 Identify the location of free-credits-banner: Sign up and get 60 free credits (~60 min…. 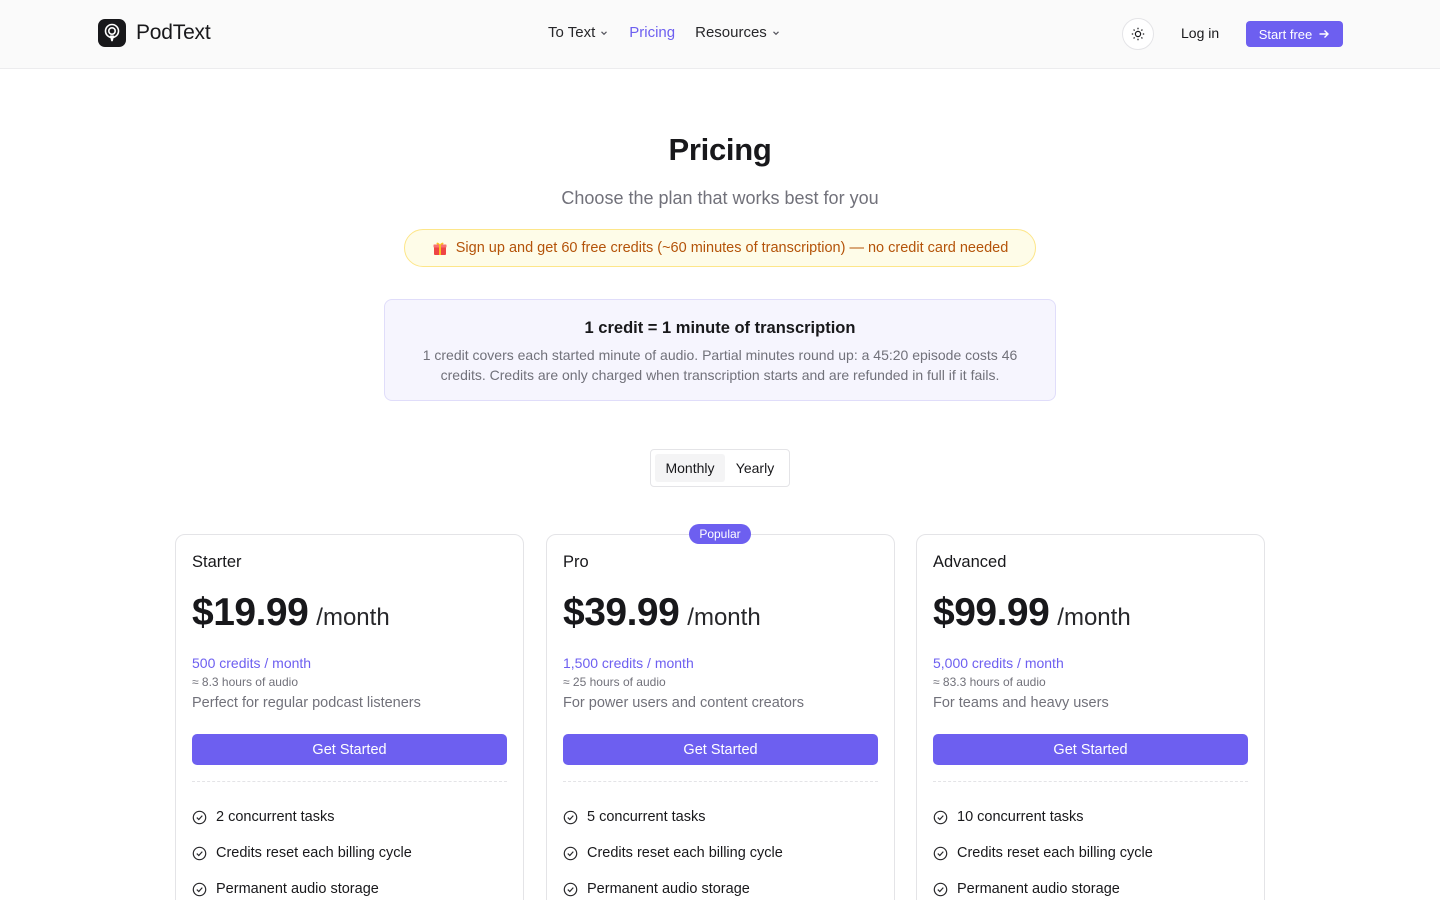
(720, 248).